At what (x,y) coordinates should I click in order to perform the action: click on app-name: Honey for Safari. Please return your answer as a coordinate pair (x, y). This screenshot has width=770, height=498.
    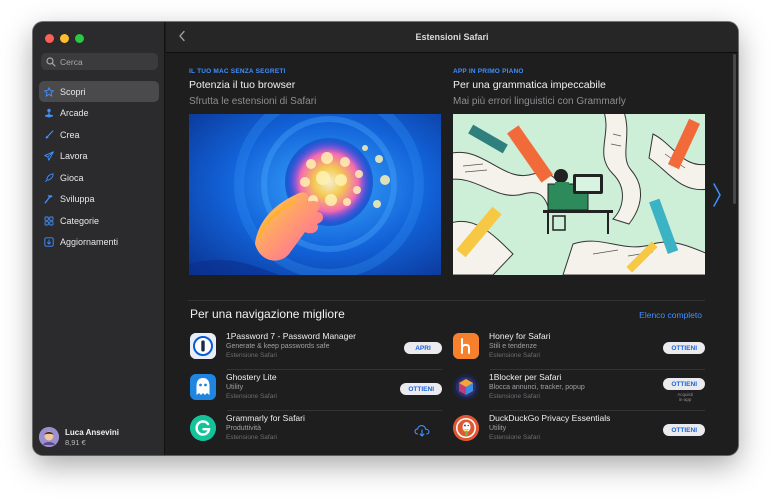
    Looking at the image, I should click on (520, 336).